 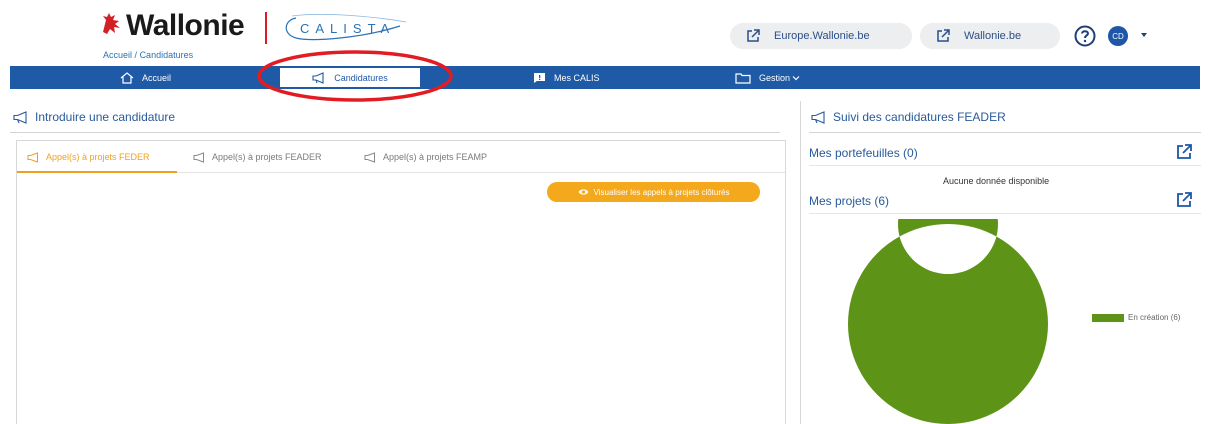 What do you see at coordinates (996, 181) in the screenshot?
I see `no-data-message: Aucune donnée disponible` at bounding box center [996, 181].